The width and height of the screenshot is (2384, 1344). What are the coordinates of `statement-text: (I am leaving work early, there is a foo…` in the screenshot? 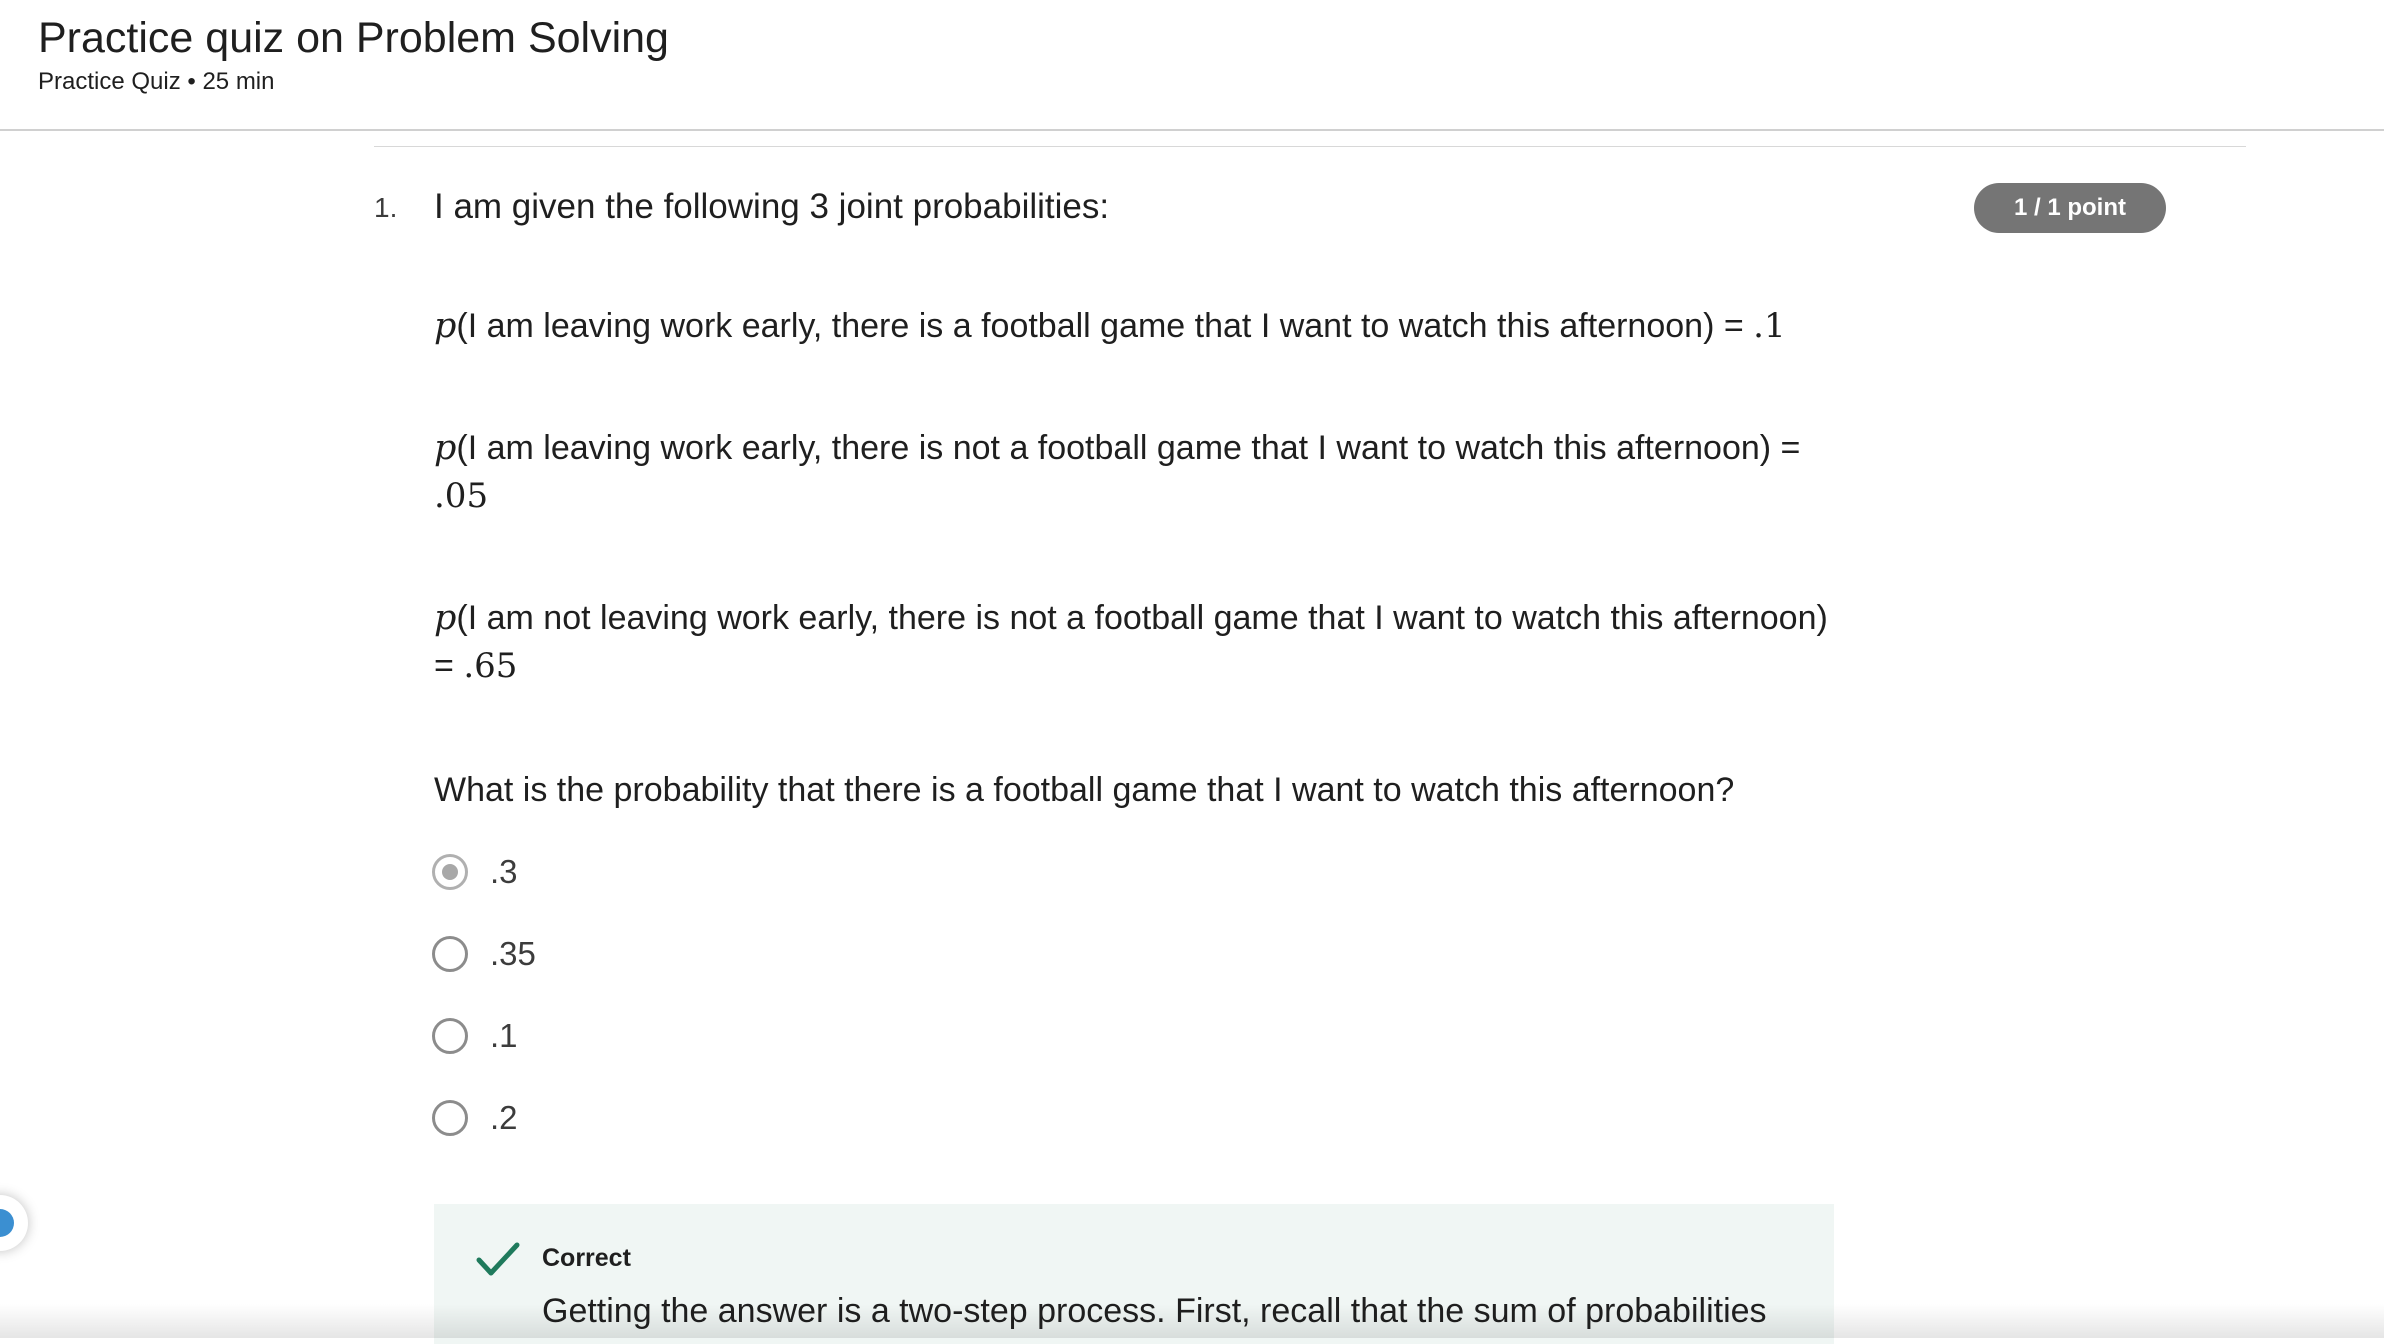 It's located at (1105, 326).